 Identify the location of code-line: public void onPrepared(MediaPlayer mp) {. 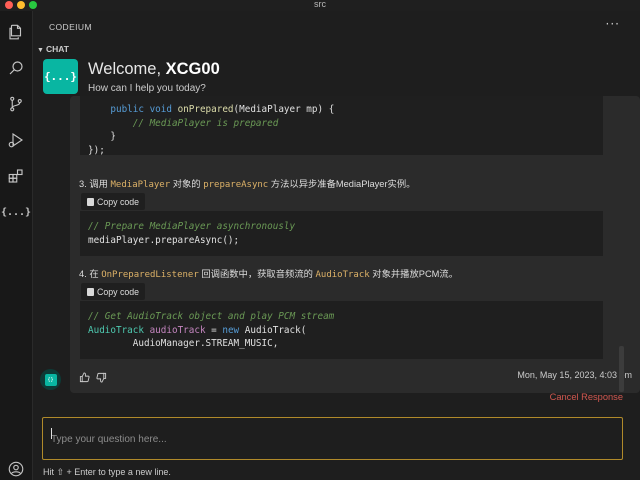
(341, 110).